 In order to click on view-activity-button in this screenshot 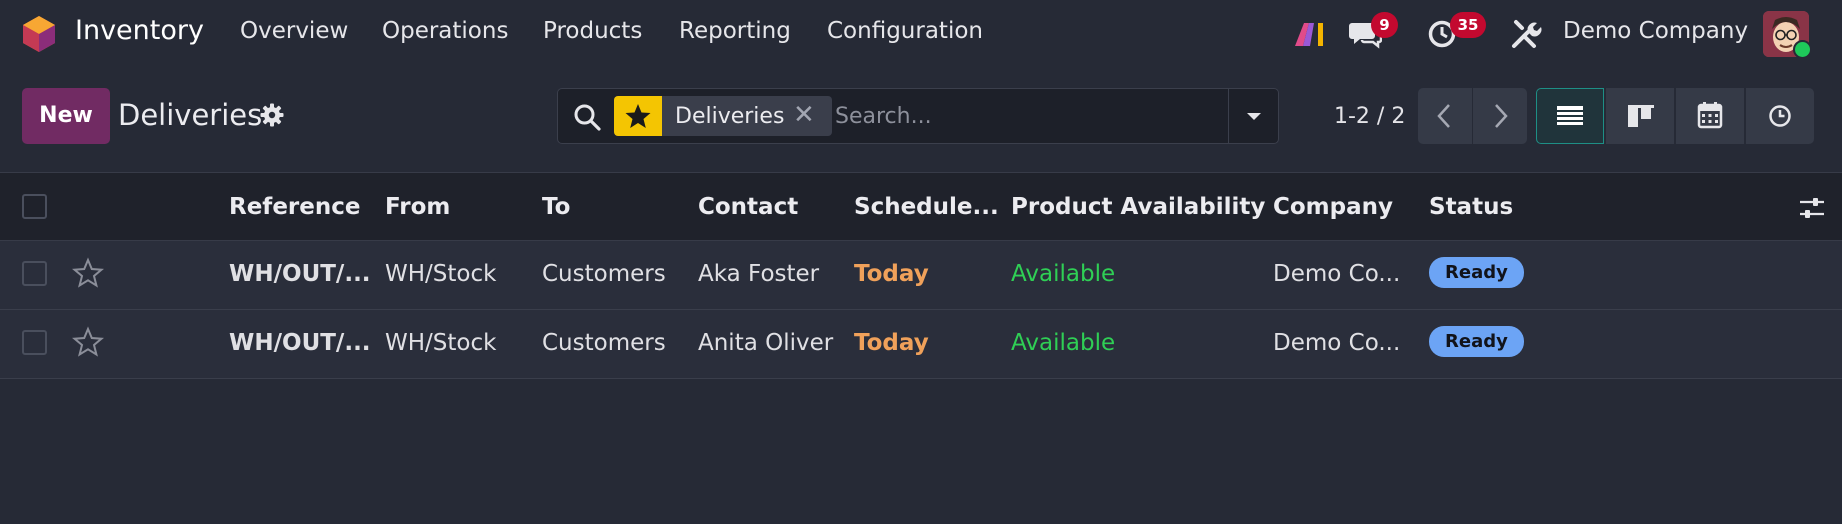, I will do `click(1780, 116)`.